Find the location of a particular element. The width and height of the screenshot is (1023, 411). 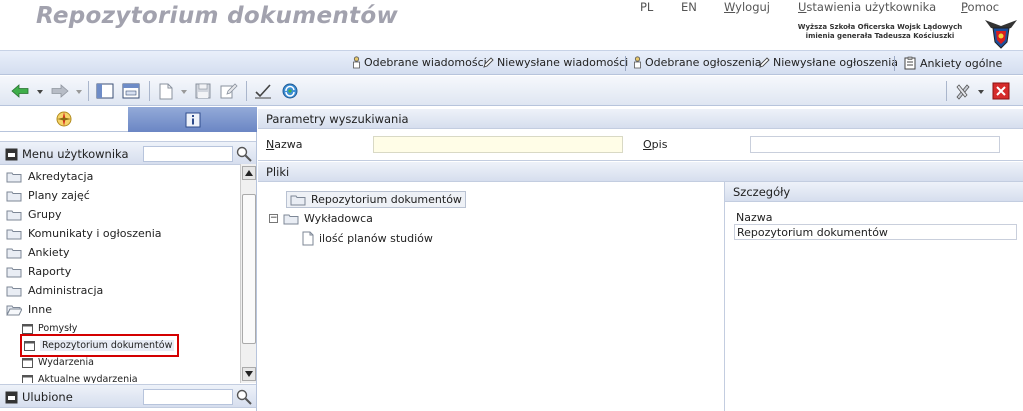

menu-subitem-aktualne-wydarzenia: Aktualne wydarzenia is located at coordinates (80, 376).